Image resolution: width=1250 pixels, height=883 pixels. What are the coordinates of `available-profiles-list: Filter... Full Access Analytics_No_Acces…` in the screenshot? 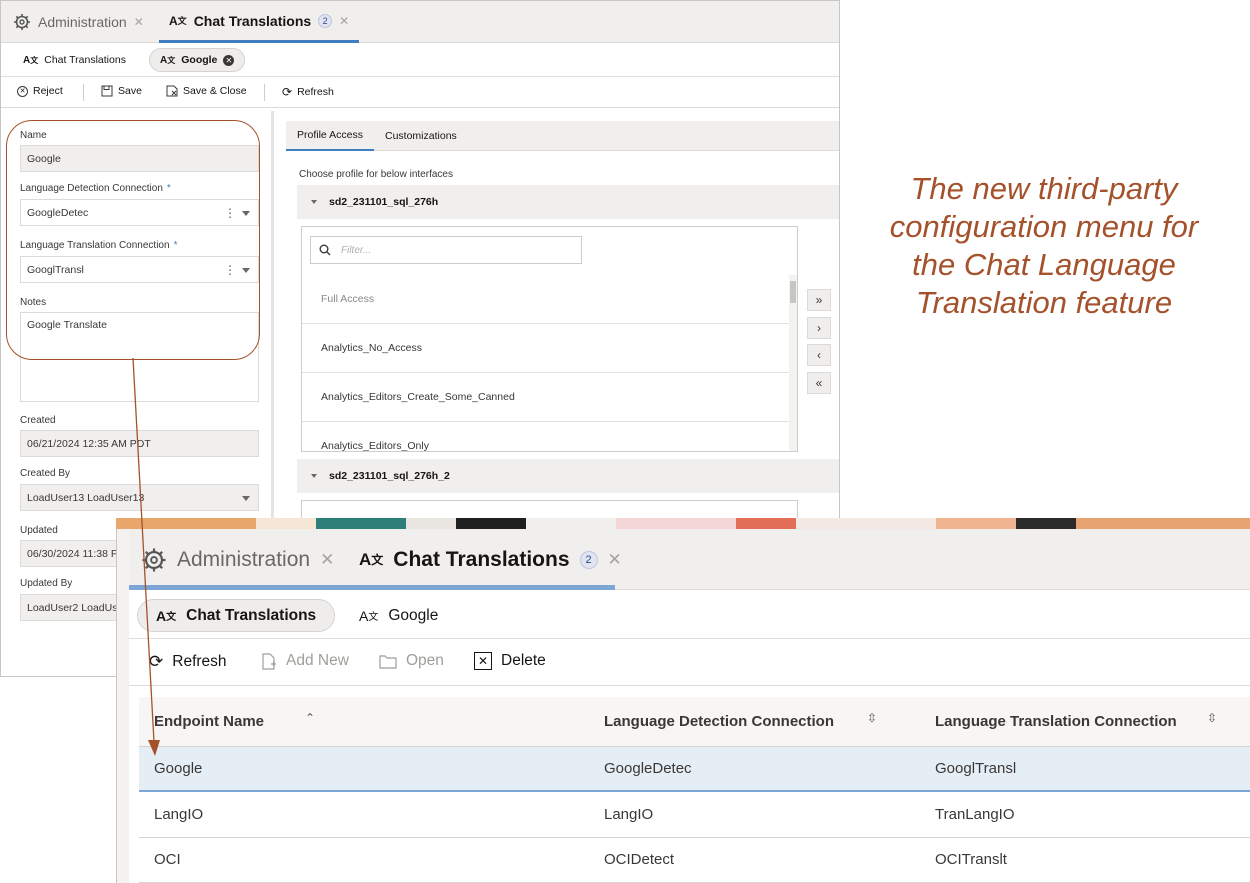 It's located at (549, 339).